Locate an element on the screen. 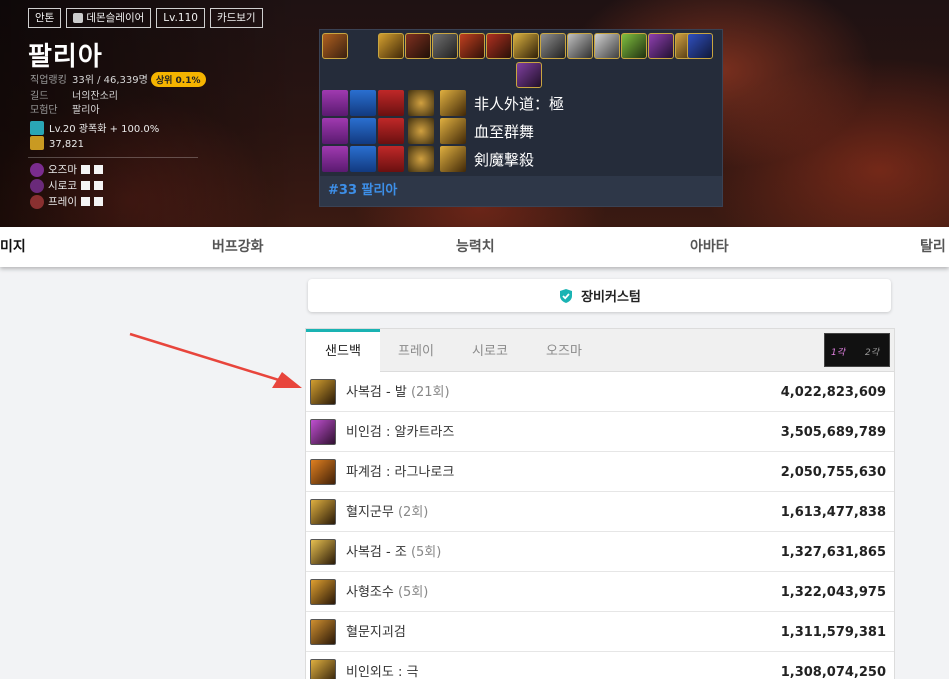 This screenshot has height=679, width=949. skill-chain-claw-icon is located at coordinates (323, 552).